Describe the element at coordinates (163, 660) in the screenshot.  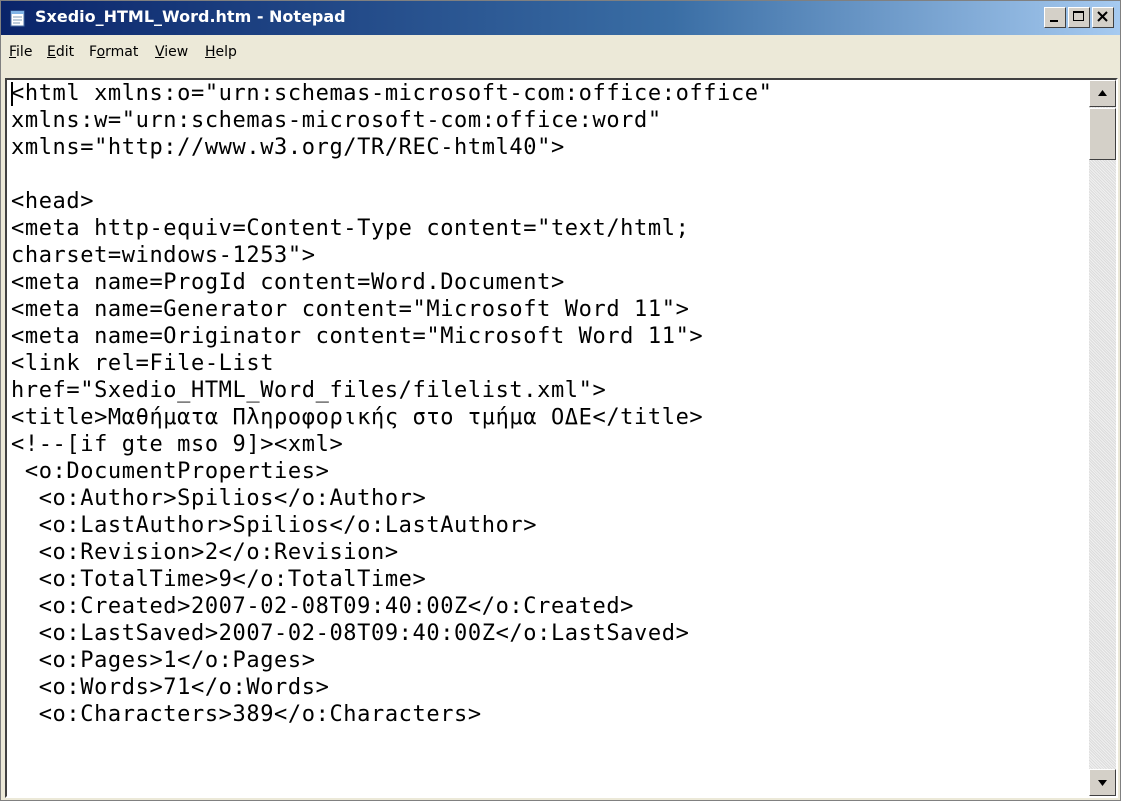
I see `editor-line: <o:Pages>1</o:Pages>` at that location.